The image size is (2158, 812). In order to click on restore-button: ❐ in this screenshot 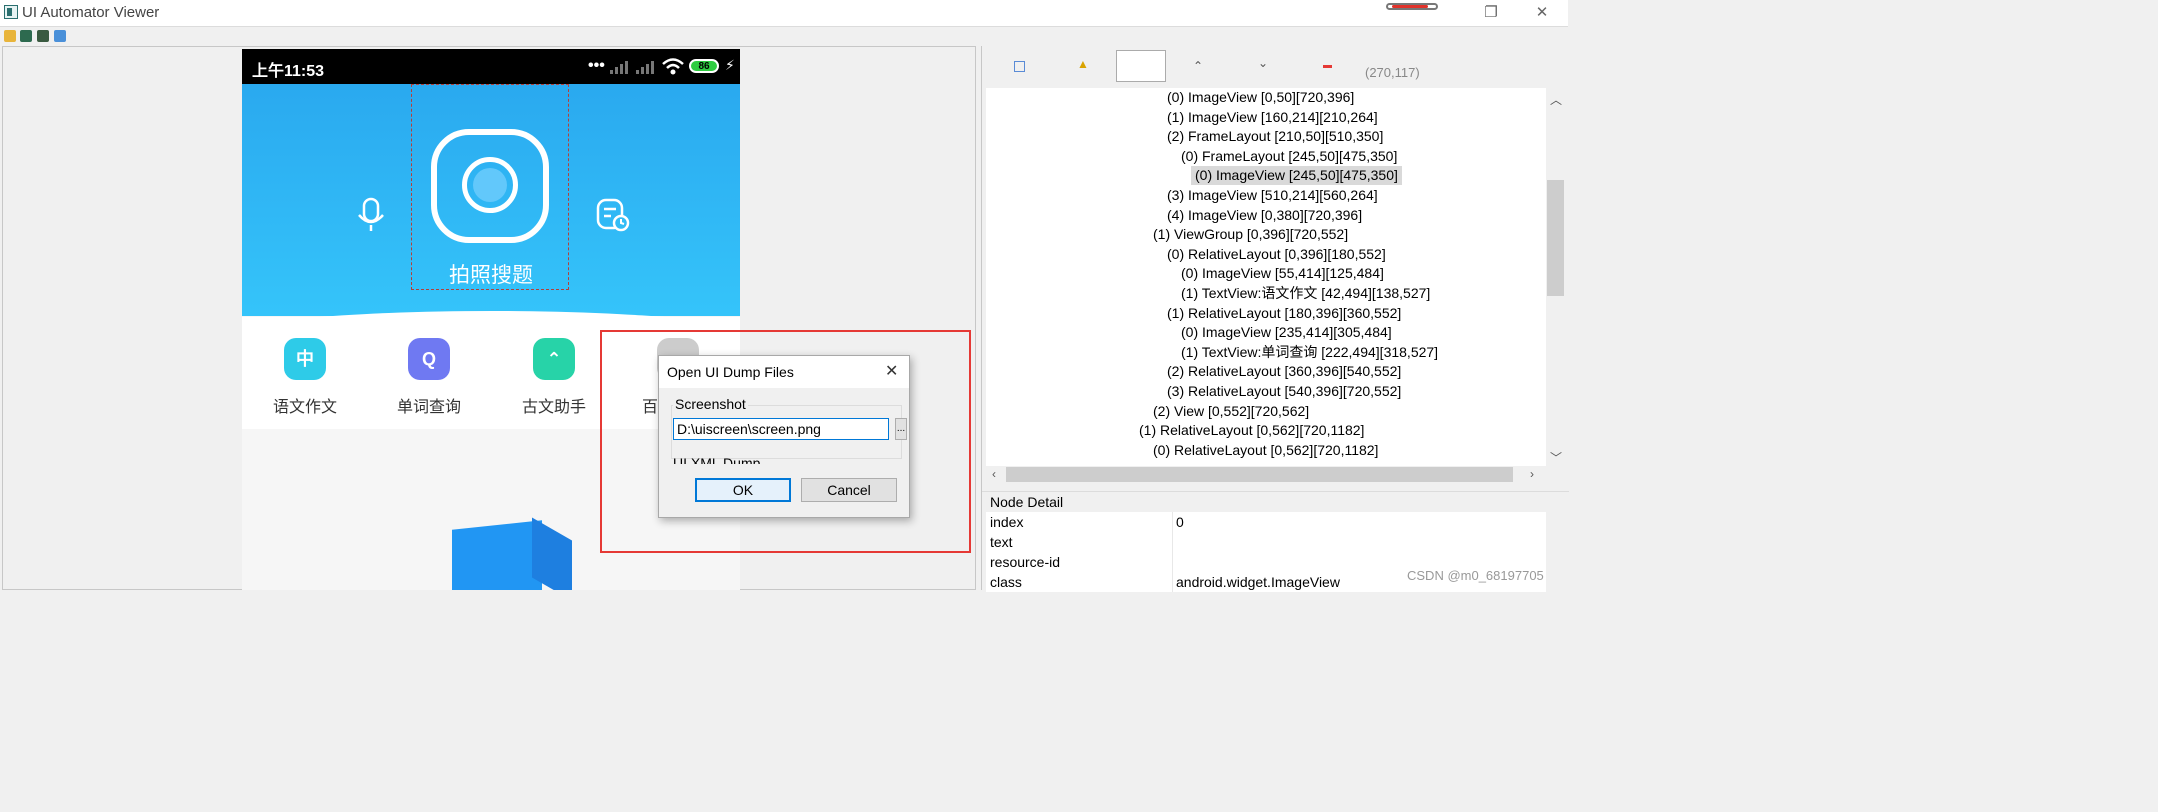, I will do `click(1491, 13)`.